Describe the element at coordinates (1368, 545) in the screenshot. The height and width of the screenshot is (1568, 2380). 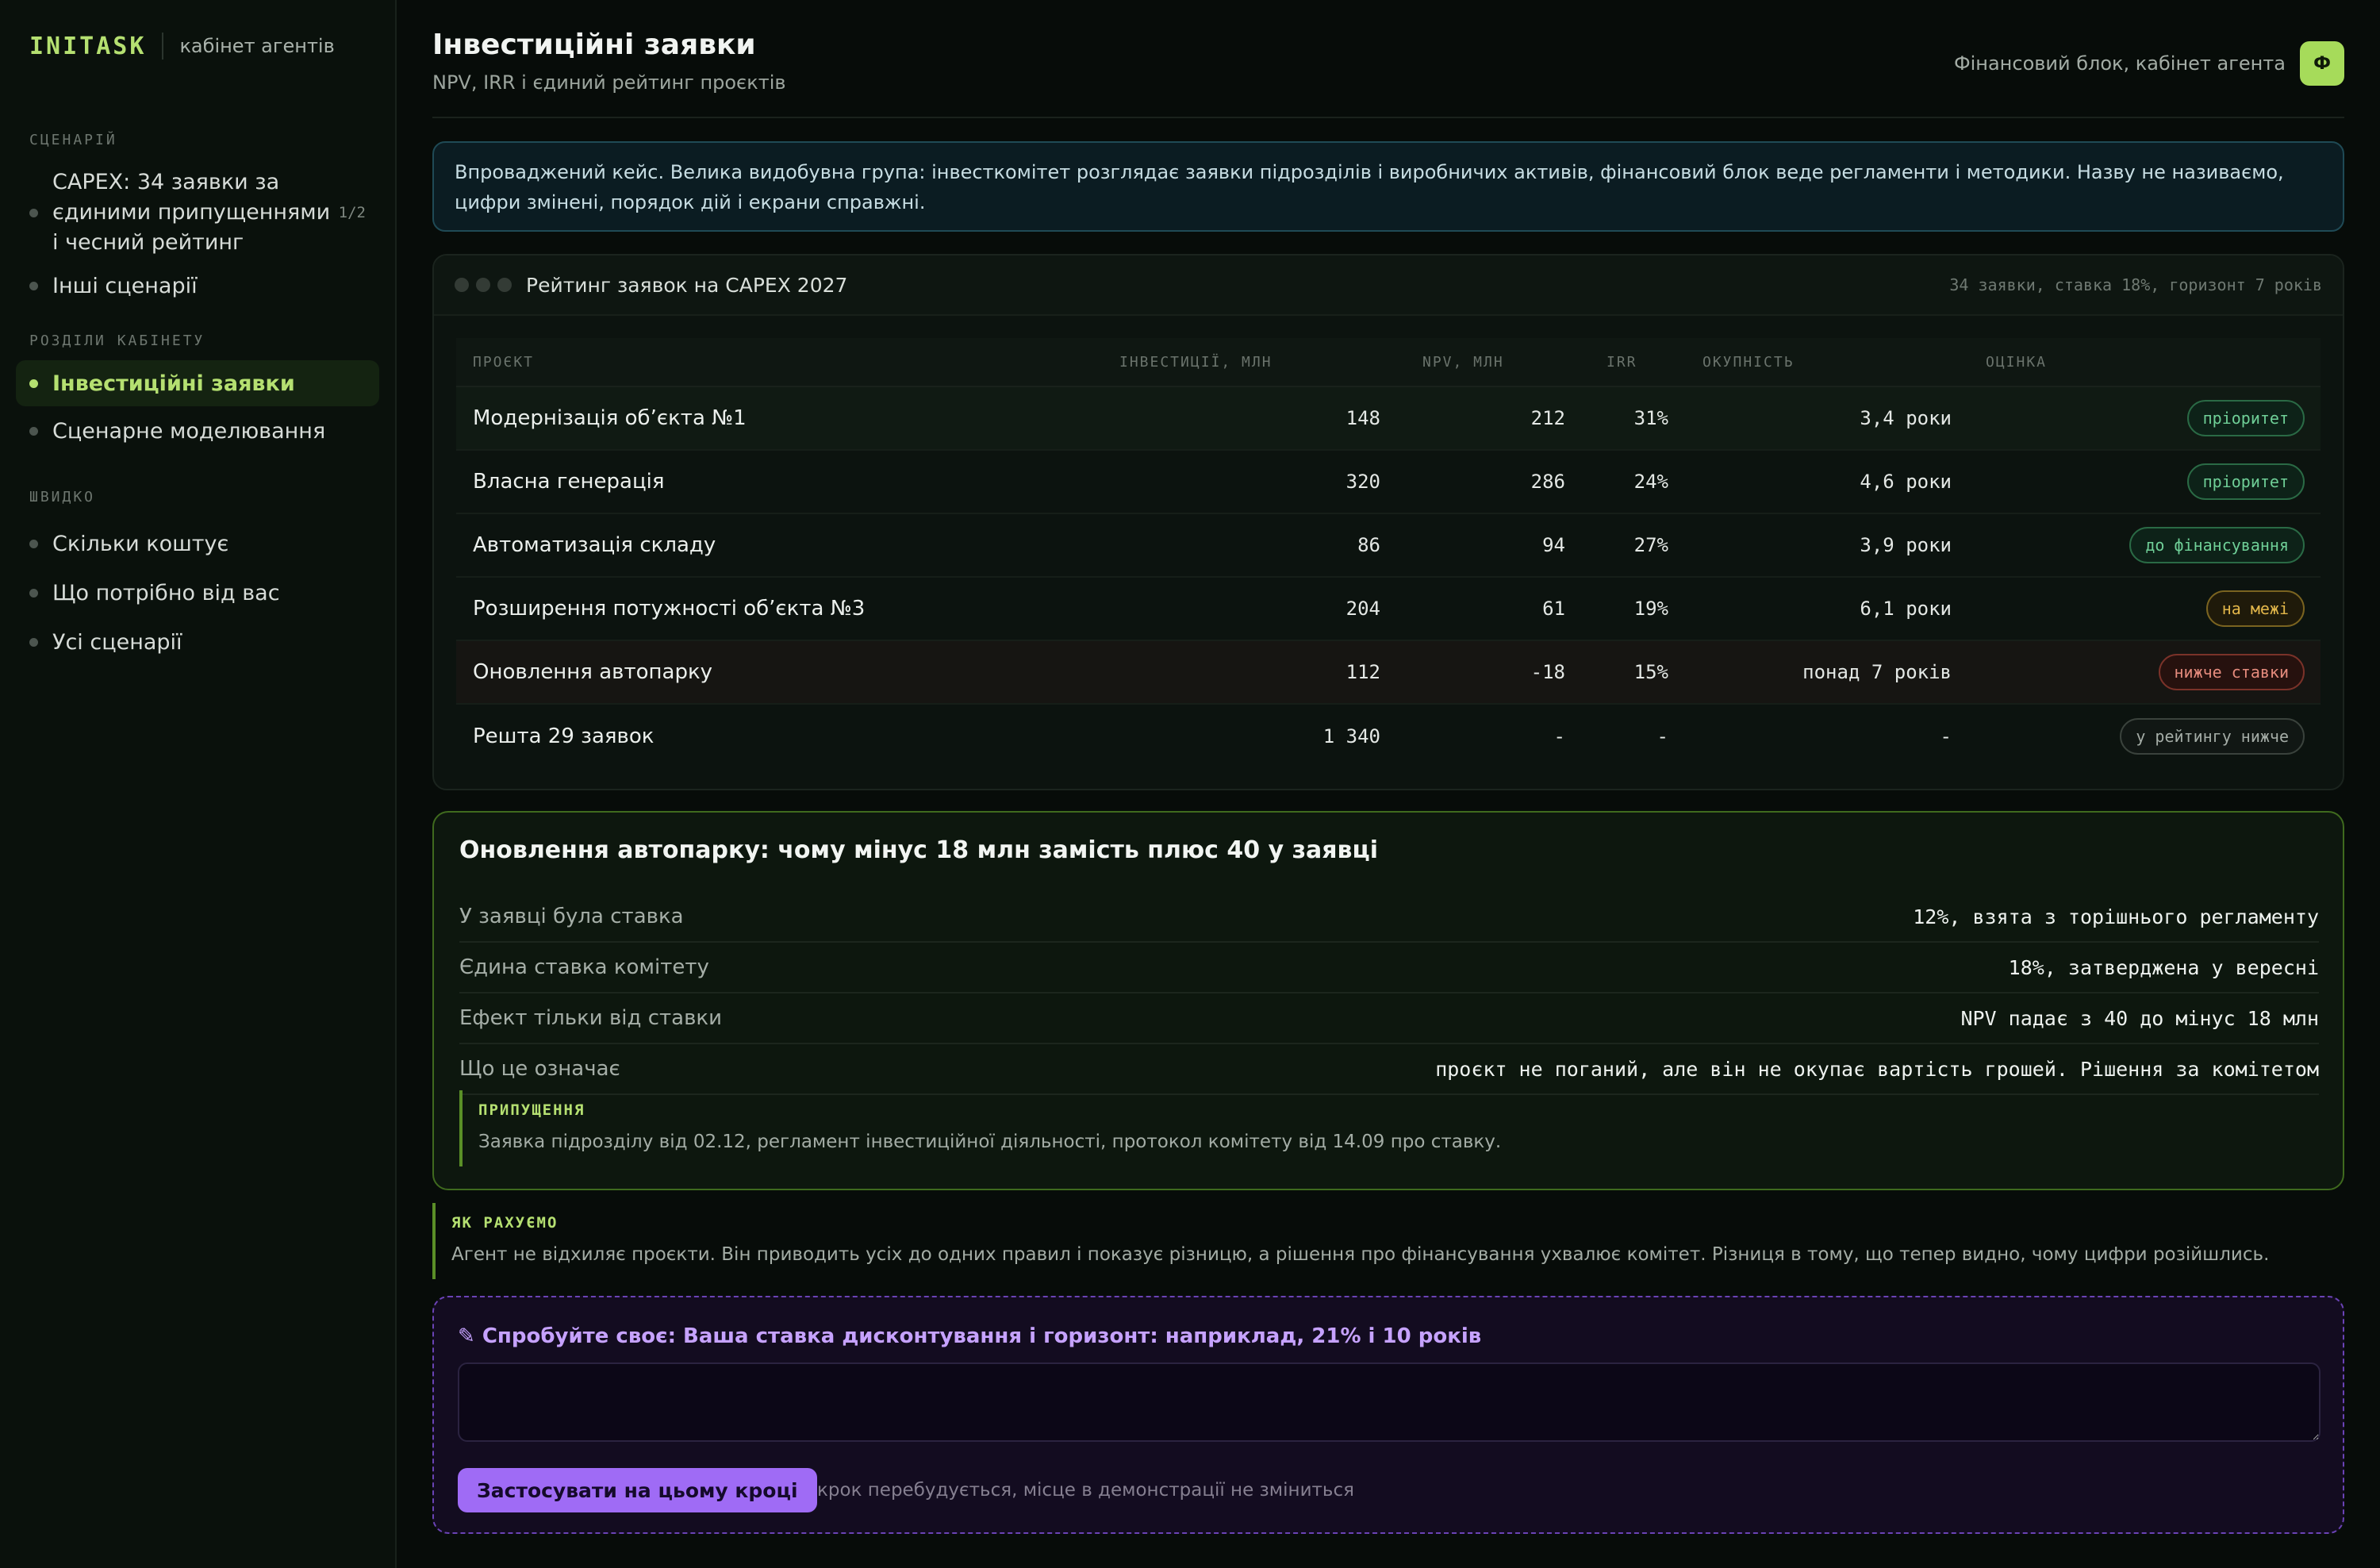
I see `investment-value: 86` at that location.